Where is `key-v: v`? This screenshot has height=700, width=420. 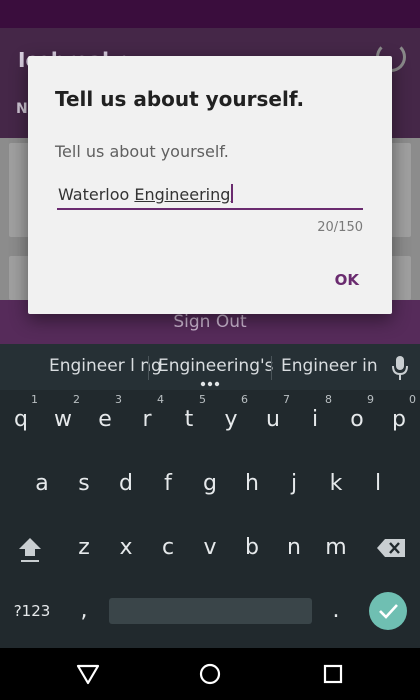
key-v: v is located at coordinates (210, 548).